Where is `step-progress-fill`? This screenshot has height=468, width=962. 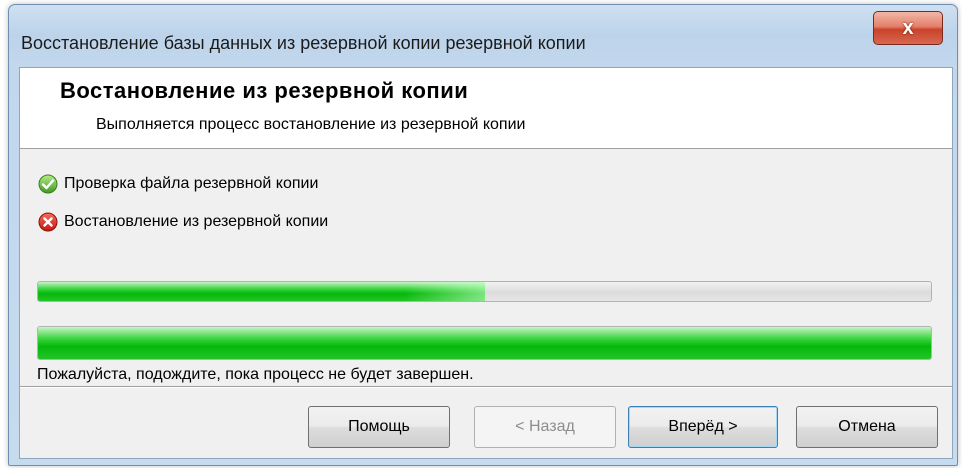
step-progress-fill is located at coordinates (261, 291).